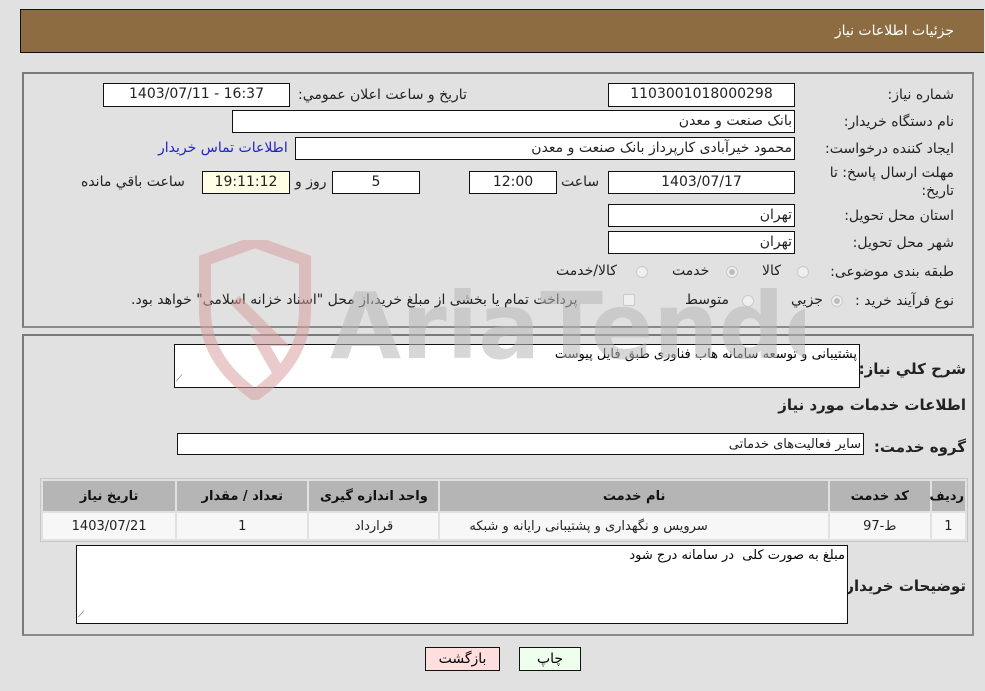 The height and width of the screenshot is (691, 985). I want to click on buyer-contact-link: اطلاعات تماس خریدار, so click(223, 148).